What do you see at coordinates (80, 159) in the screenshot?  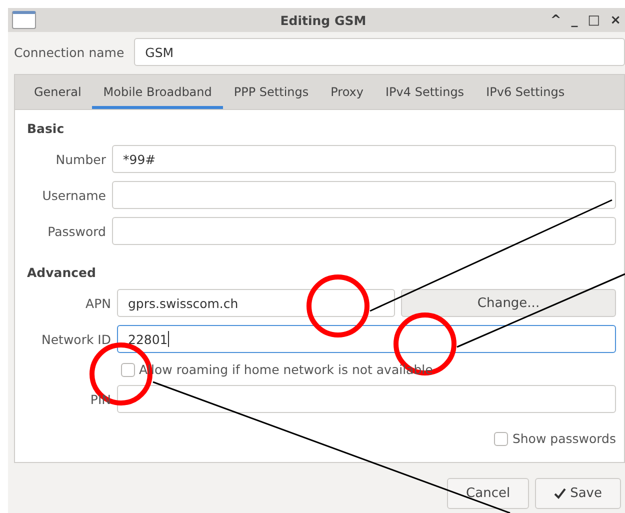 I see `field-label: Number` at bounding box center [80, 159].